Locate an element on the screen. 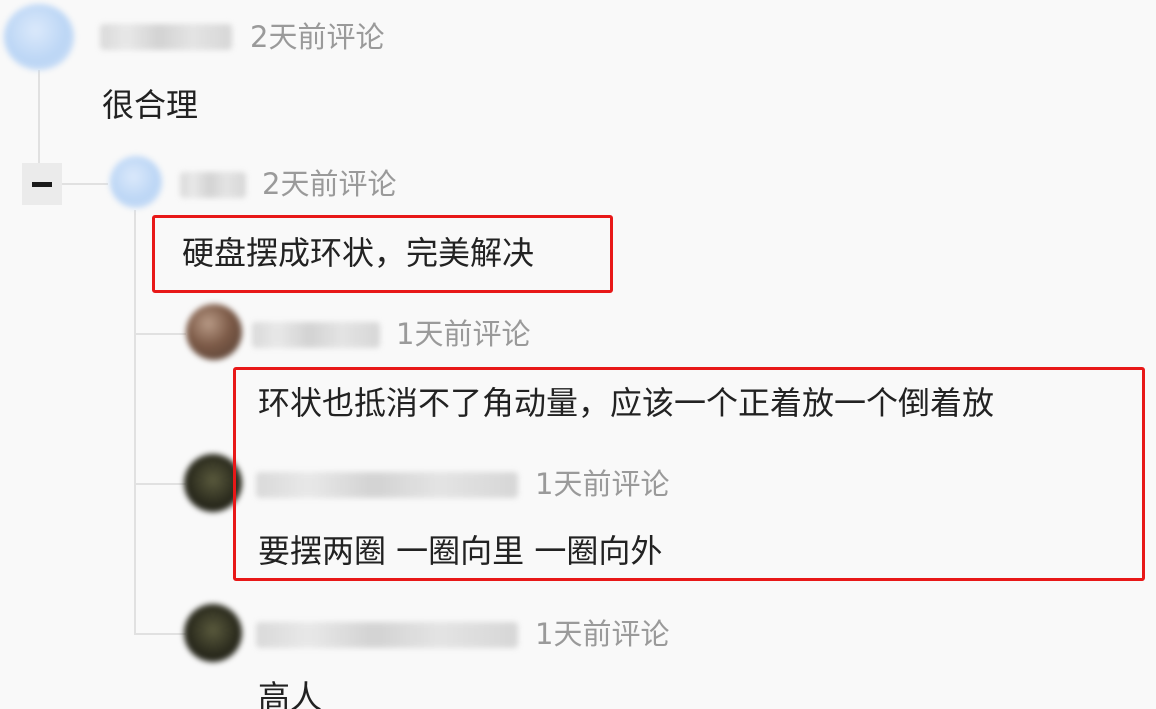  collapse-button is located at coordinates (42, 184).